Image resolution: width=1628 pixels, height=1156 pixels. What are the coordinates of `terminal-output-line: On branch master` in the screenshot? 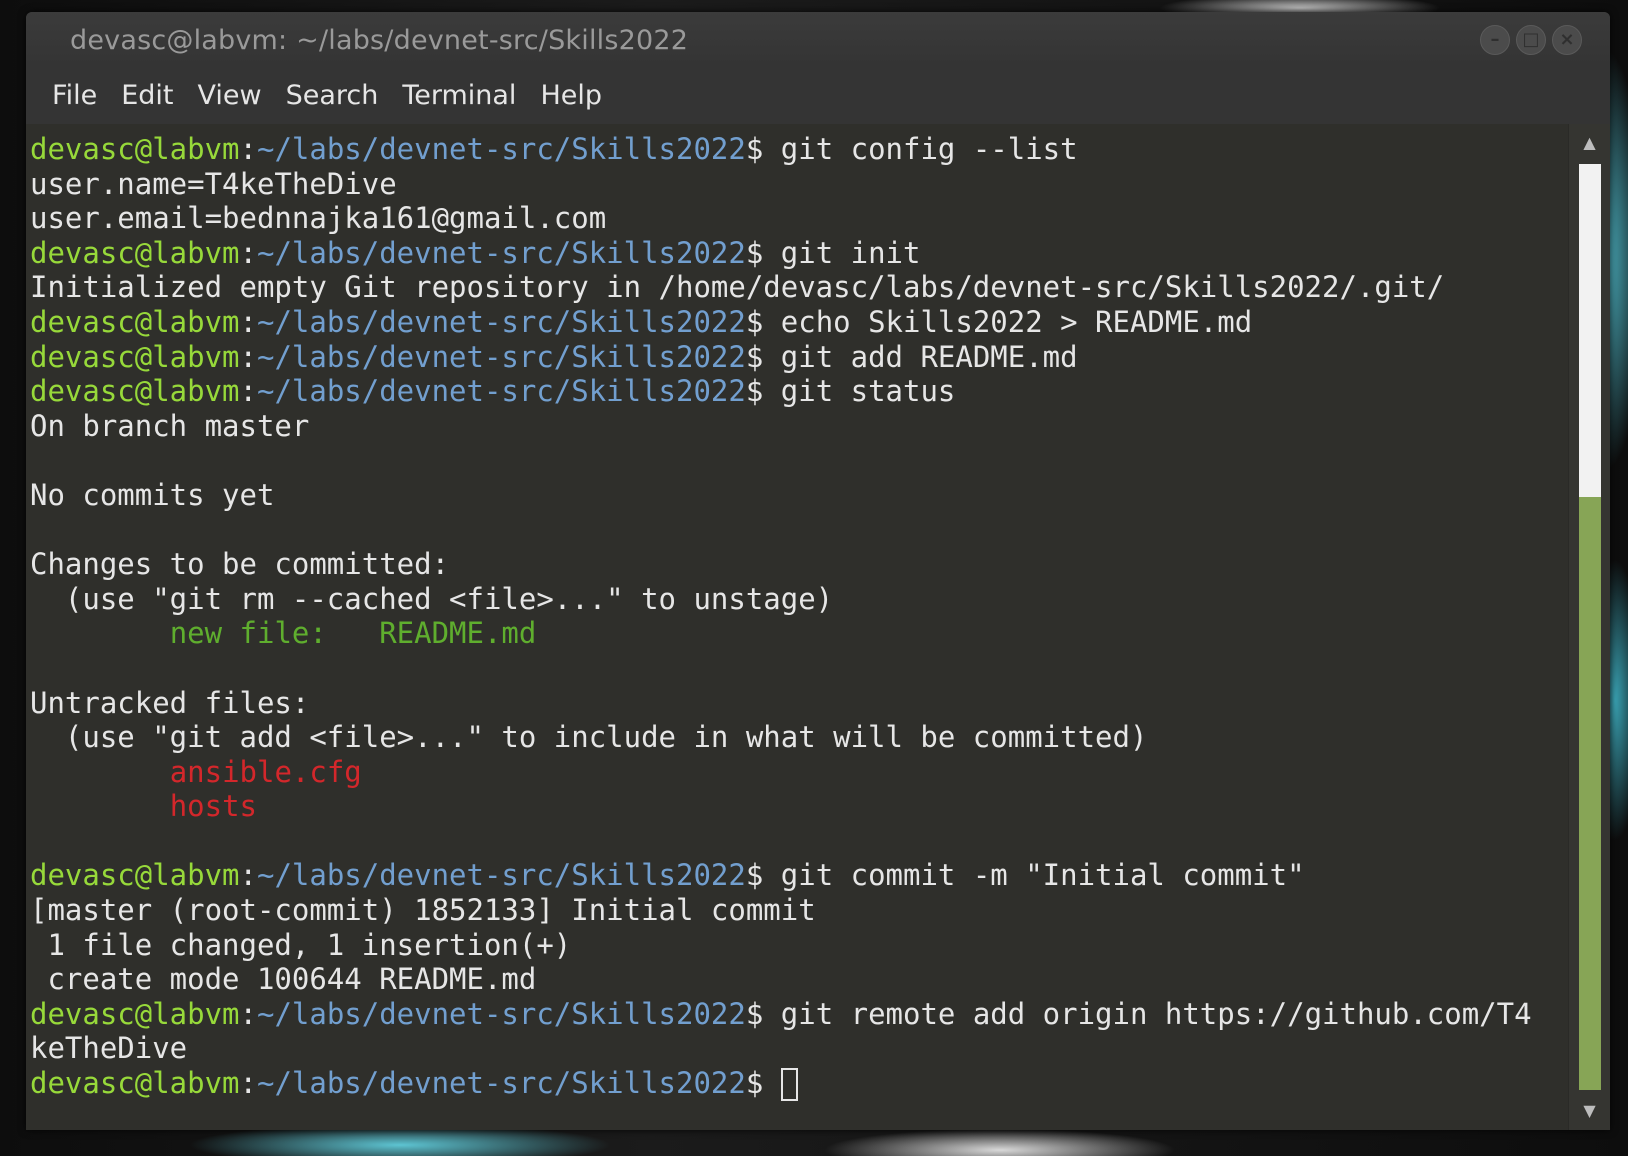 It's located at (799, 426).